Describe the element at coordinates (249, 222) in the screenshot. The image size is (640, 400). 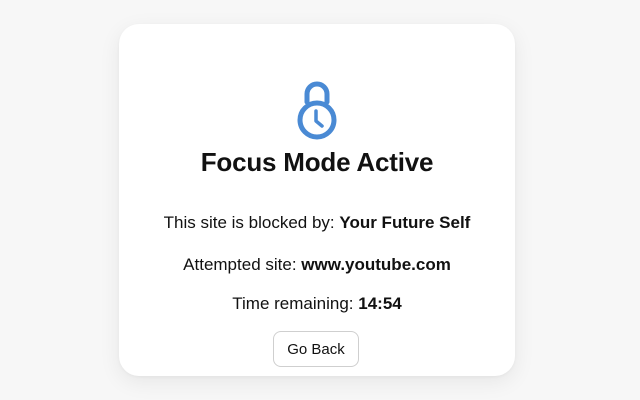
I see `blocked-by-label: This site is blocked by:` at that location.